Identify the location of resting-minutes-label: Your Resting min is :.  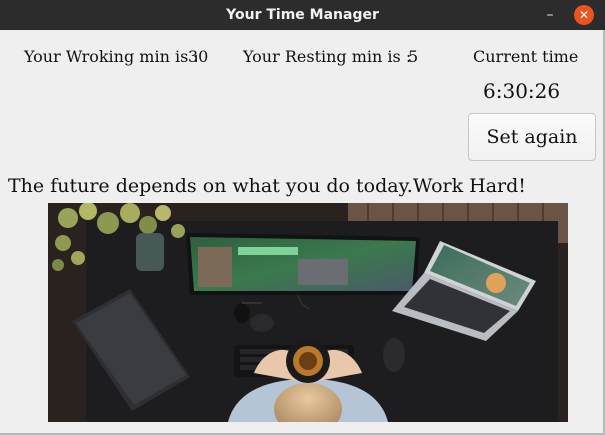
(327, 56).